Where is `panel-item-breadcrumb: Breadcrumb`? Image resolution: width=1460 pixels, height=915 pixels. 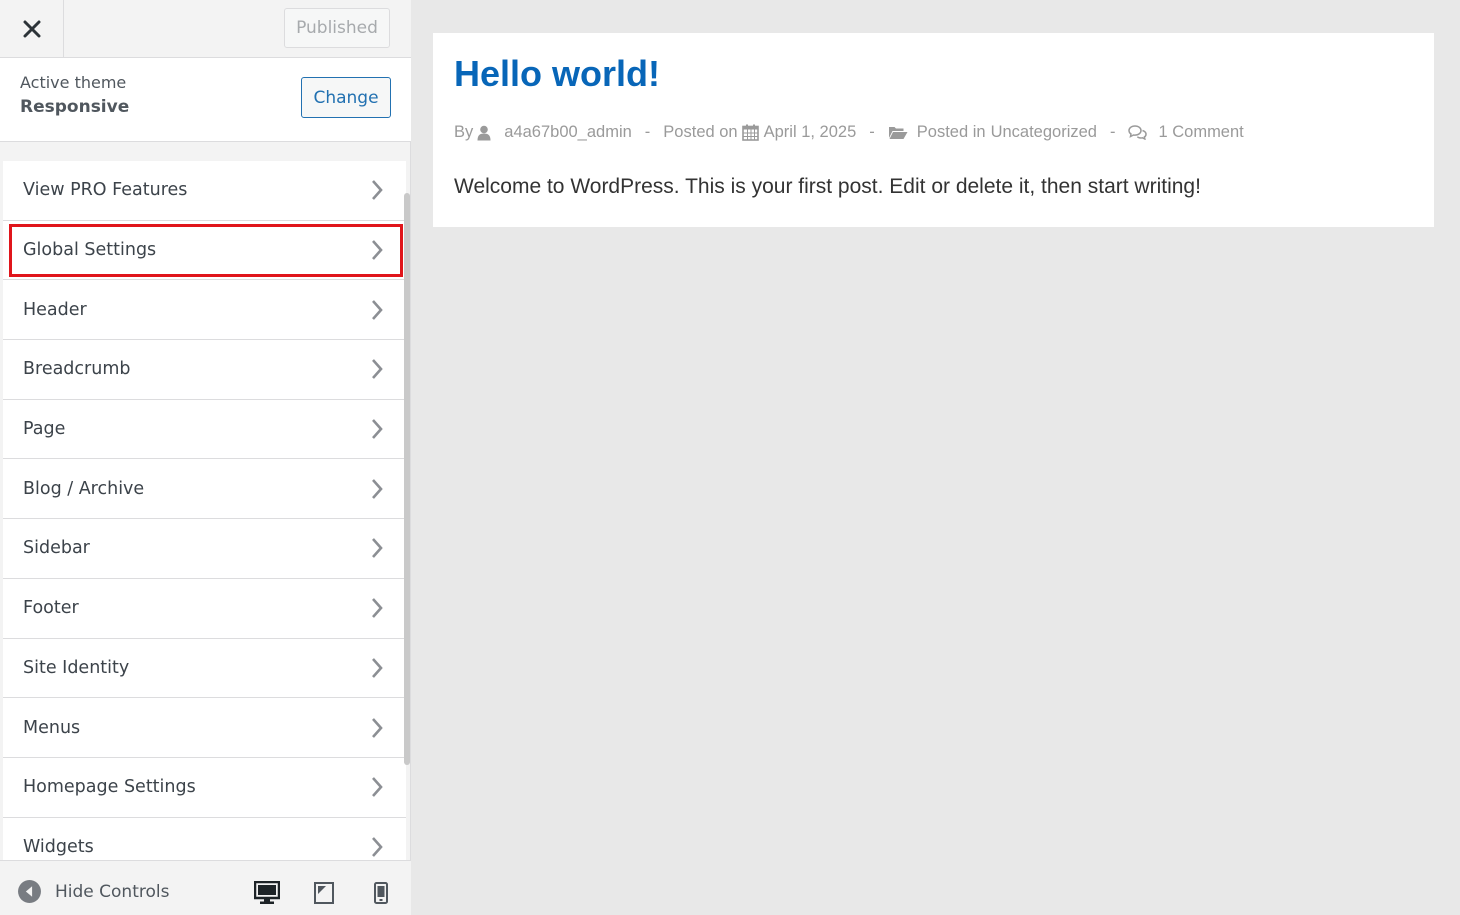
panel-item-breadcrumb: Breadcrumb is located at coordinates (204, 370).